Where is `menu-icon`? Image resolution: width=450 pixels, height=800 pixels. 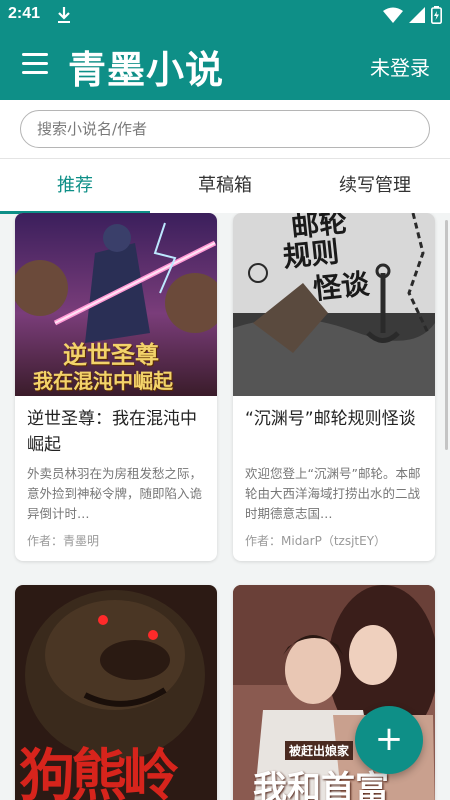
menu-icon is located at coordinates (35, 65).